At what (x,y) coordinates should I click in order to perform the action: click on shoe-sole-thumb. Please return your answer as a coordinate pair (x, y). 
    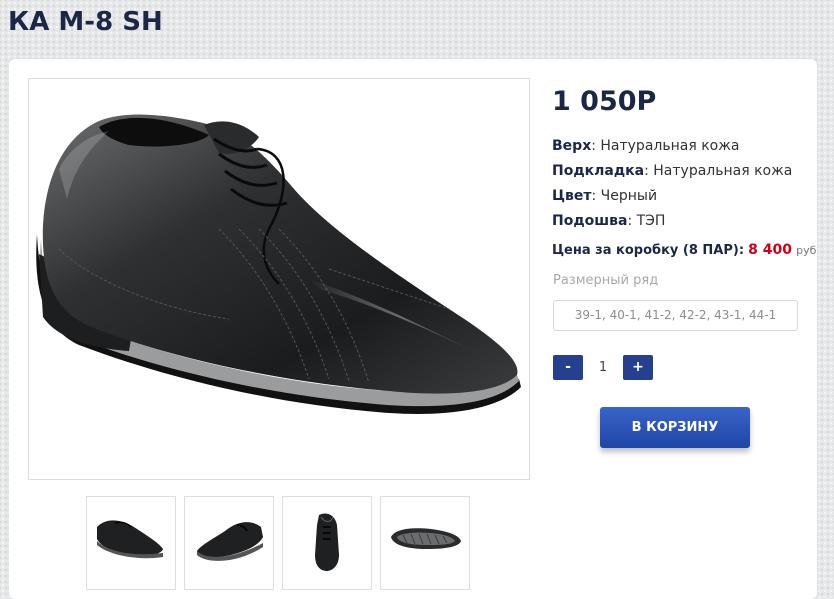
    Looking at the image, I should click on (426, 538).